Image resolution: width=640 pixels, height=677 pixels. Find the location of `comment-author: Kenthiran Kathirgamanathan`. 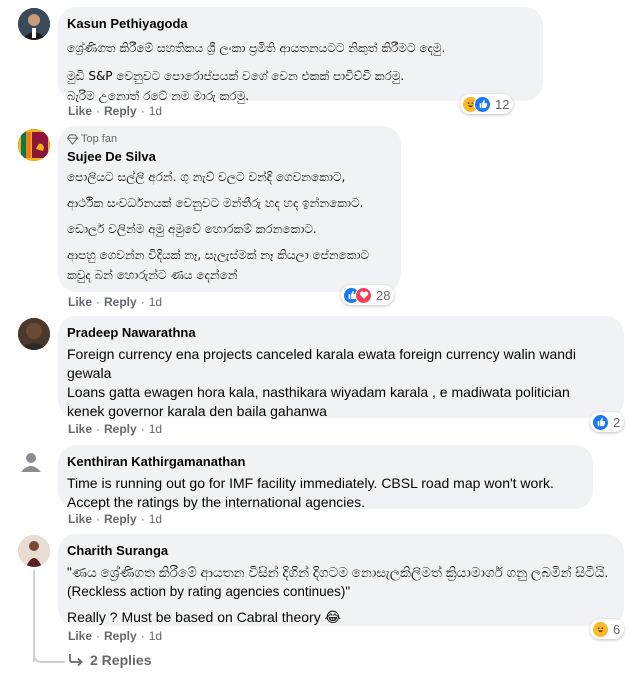

comment-author: Kenthiran Kathirgamanathan is located at coordinates (324, 462).